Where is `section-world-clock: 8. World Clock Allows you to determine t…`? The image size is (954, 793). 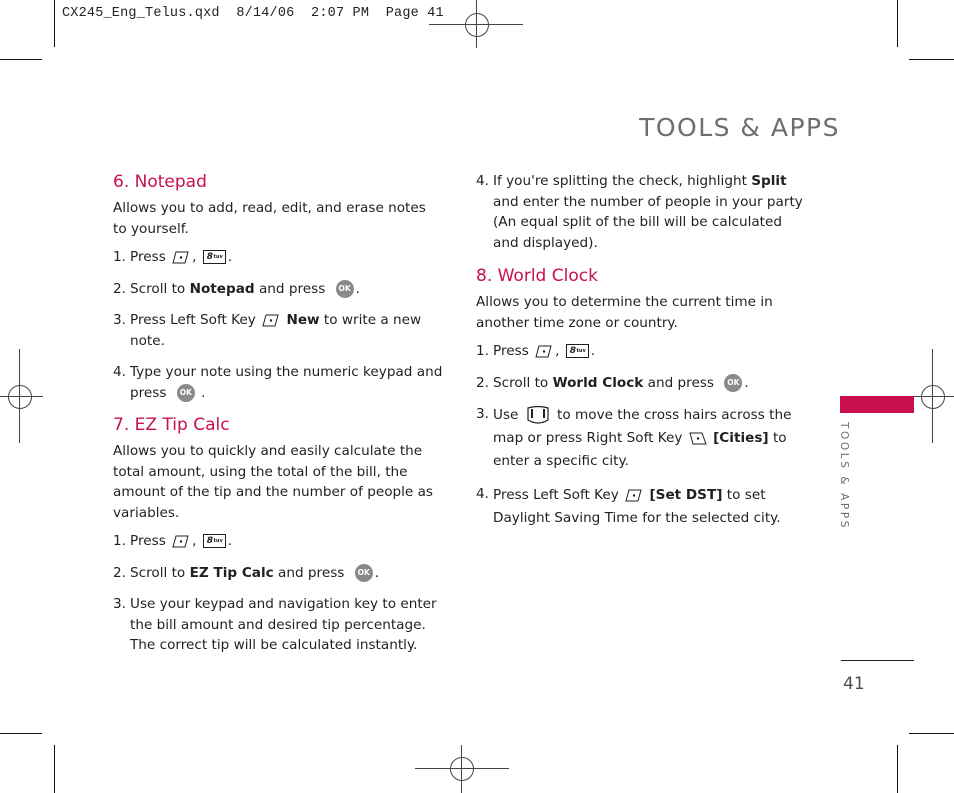 section-world-clock: 8. World Clock Allows you to determine t… is located at coordinates (641, 397).